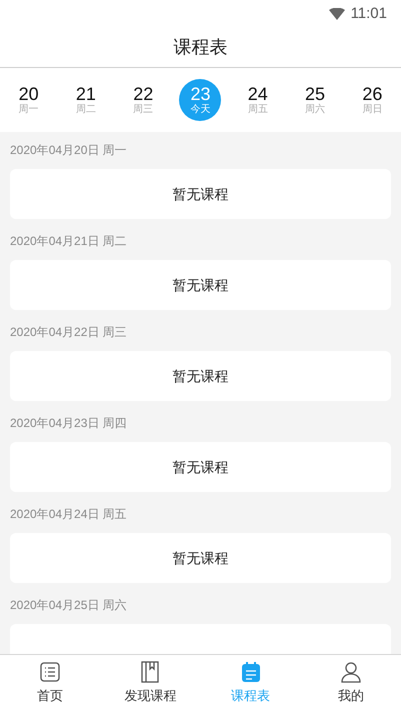 The height and width of the screenshot is (710, 401). What do you see at coordinates (368, 14) in the screenshot?
I see `status-time: 11:01` at bounding box center [368, 14].